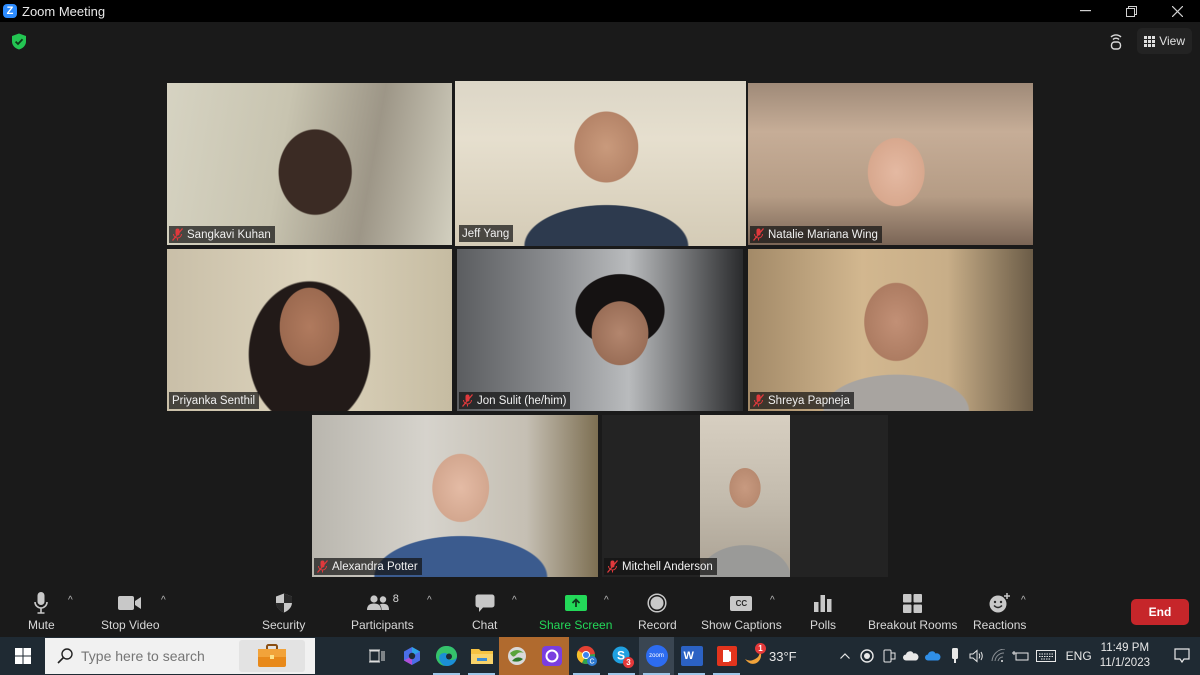  What do you see at coordinates (911, 656) in the screenshot?
I see `tray-onedrive-personal` at bounding box center [911, 656].